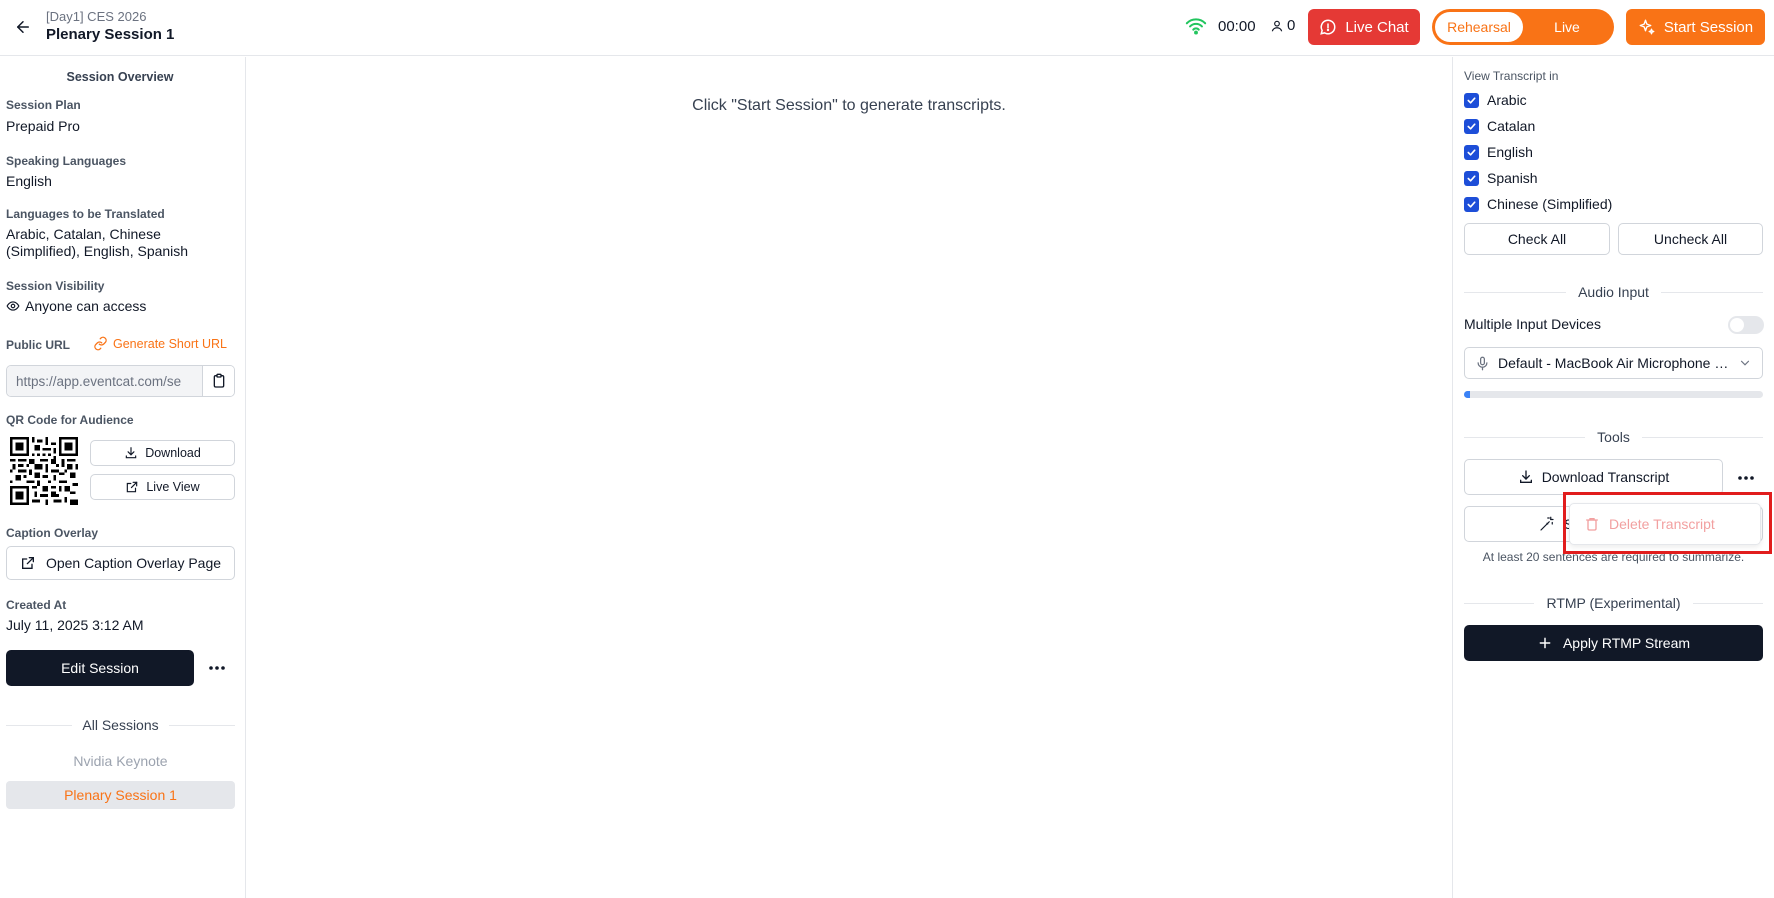  I want to click on audio-input-title: Audio Input, so click(1613, 292).